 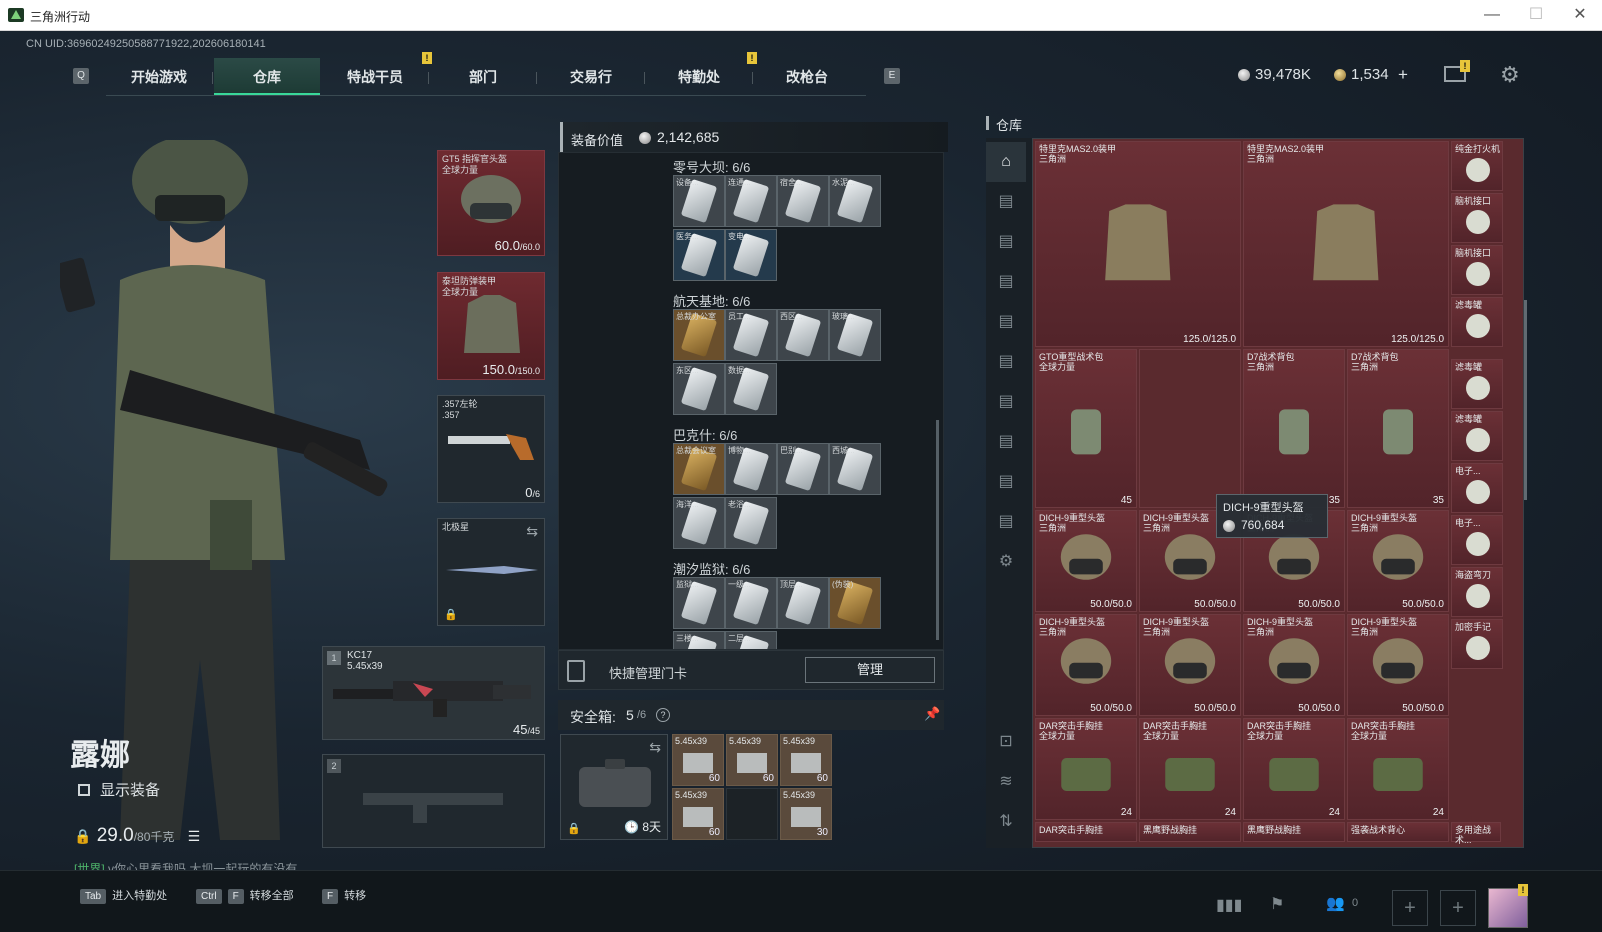 I want to click on stash-item: DAR突击手胸挂, so click(x=1086, y=832).